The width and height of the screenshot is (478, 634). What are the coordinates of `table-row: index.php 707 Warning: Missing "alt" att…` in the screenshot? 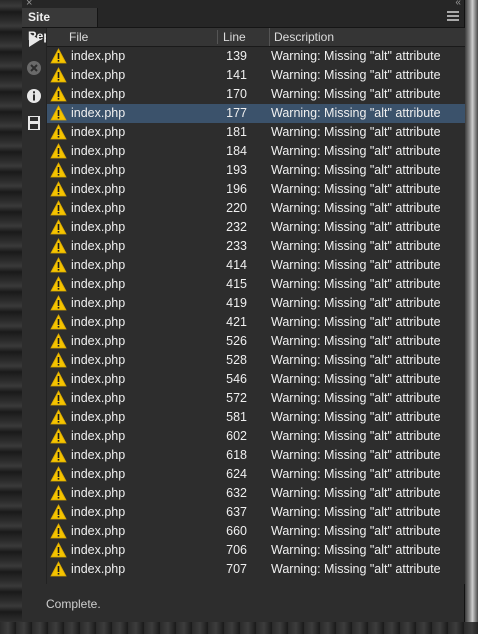 It's located at (256, 569).